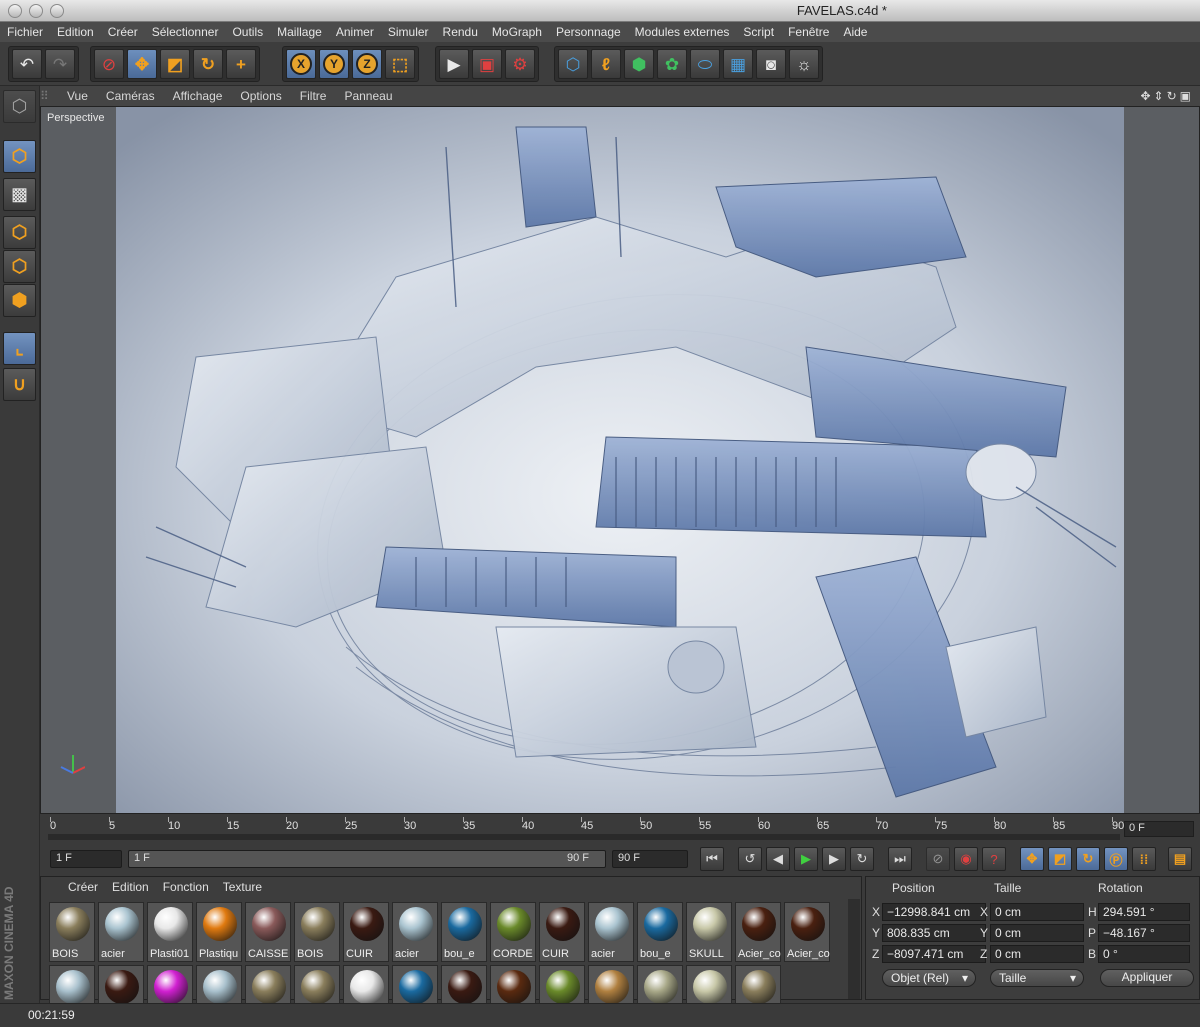 The height and width of the screenshot is (1027, 1200). What do you see at coordinates (929, 978) in the screenshot?
I see `coordinate-mode-dropdown: Objet (Rel) ▾` at bounding box center [929, 978].